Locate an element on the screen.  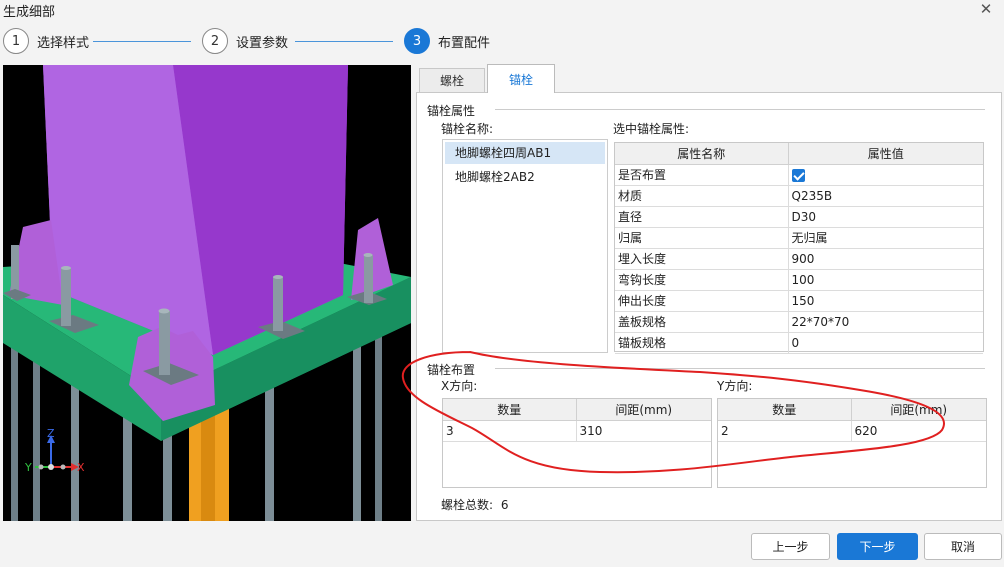
step-1-number: 1 is located at coordinates (16, 41).